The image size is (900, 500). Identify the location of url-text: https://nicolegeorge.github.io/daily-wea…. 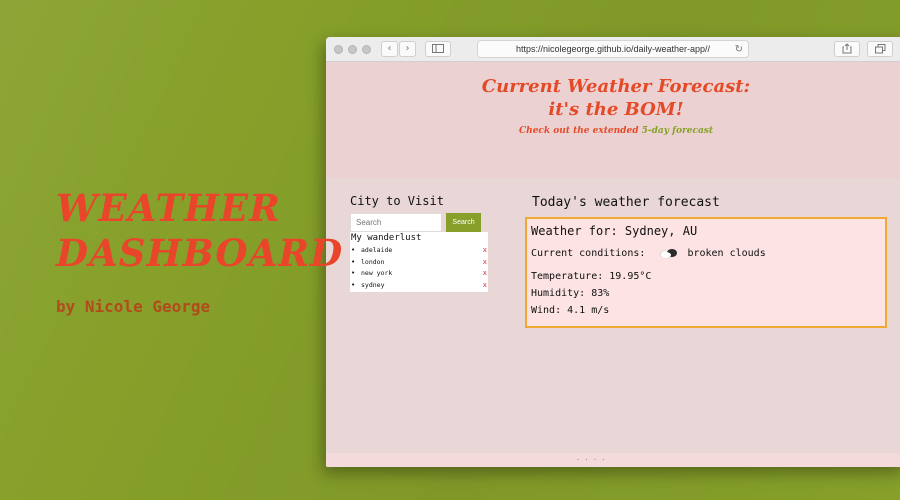
(613, 49).